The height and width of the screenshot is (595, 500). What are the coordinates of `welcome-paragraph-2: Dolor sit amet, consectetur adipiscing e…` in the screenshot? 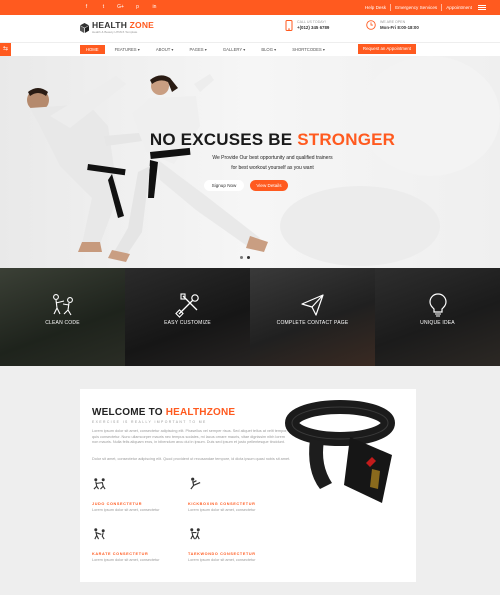 It's located at (191, 459).